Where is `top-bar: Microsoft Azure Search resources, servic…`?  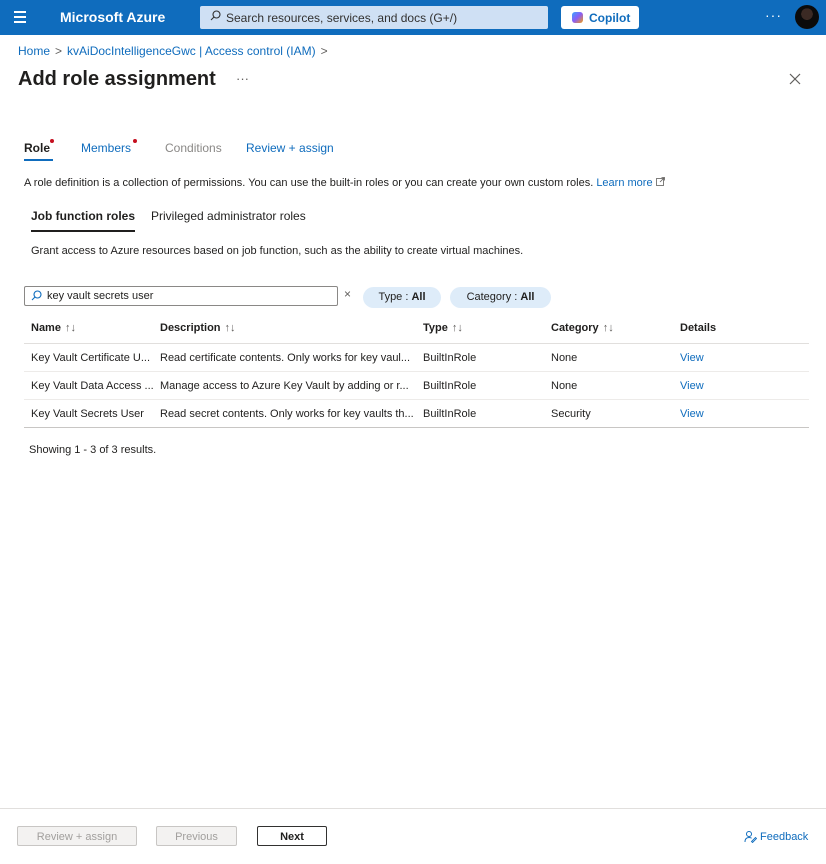 top-bar: Microsoft Azure Search resources, servic… is located at coordinates (413, 17).